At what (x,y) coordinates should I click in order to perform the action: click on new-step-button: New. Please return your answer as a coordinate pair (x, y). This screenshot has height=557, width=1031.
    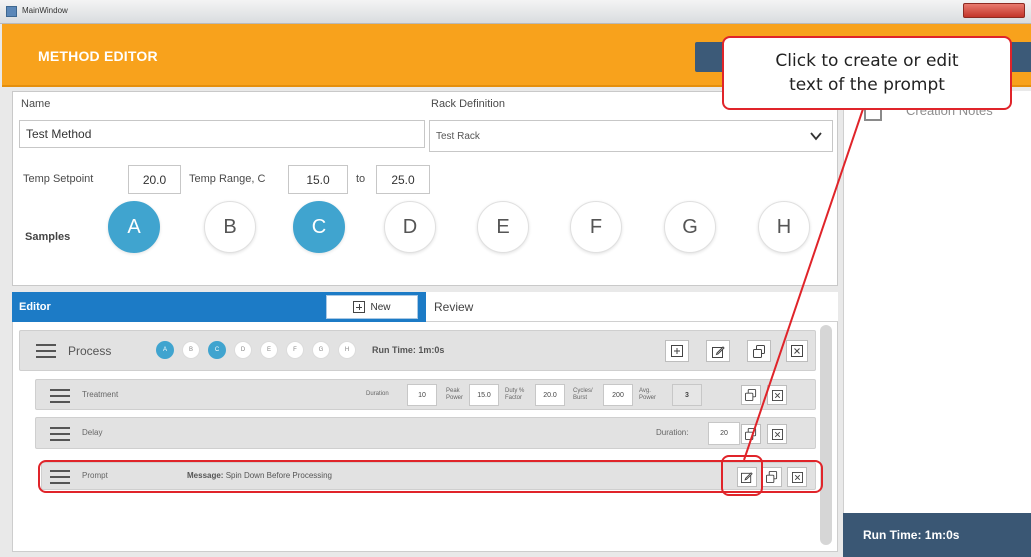
    Looking at the image, I should click on (372, 307).